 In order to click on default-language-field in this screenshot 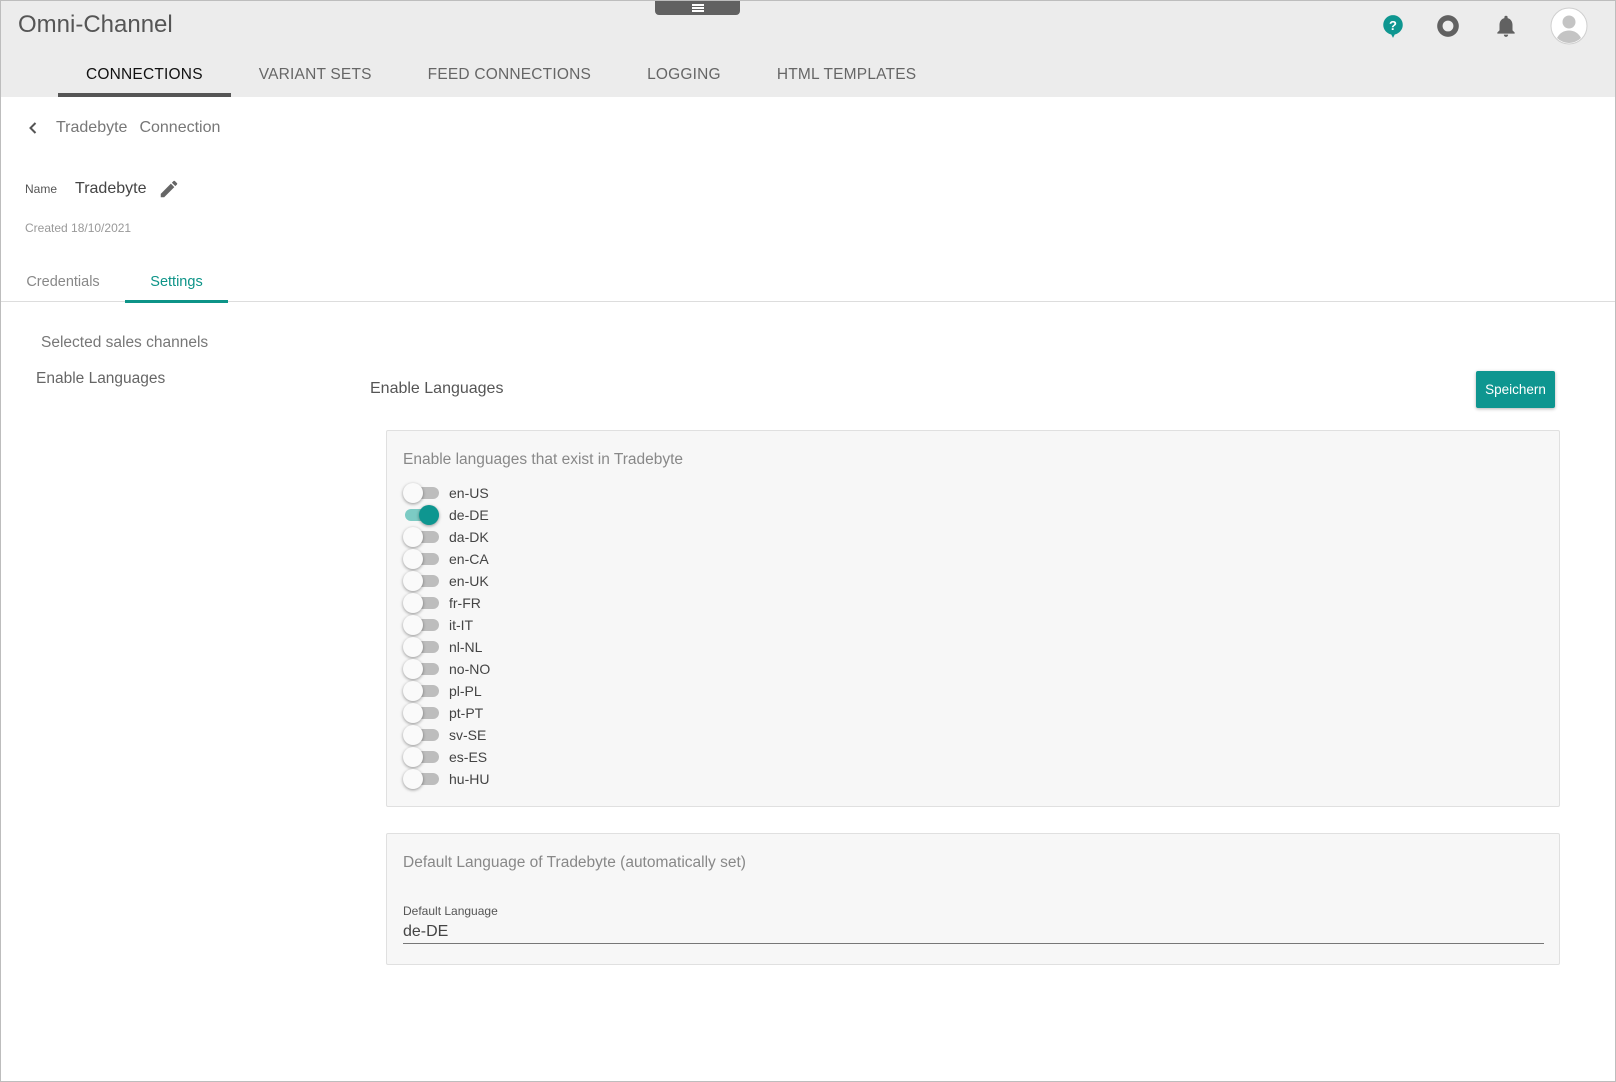, I will do `click(973, 932)`.